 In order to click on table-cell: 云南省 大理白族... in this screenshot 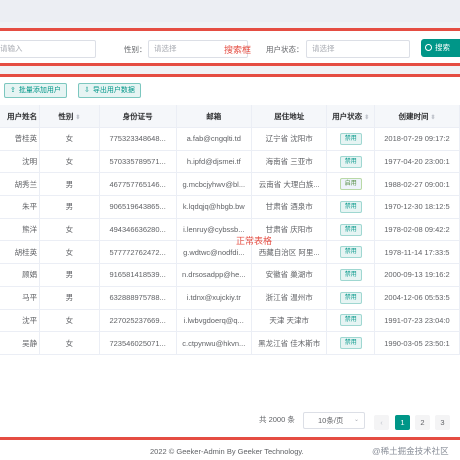, I will do `click(289, 184)`.